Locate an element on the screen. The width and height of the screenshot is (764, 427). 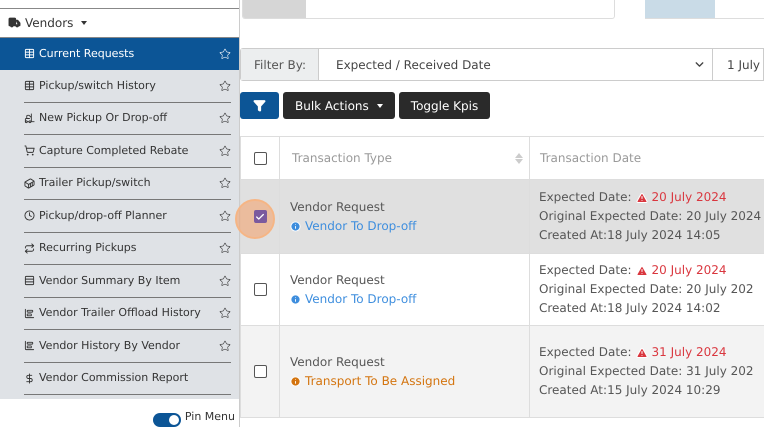
table-row: Vendor Request Transport To Be Assigned Expected Date: 31 July 2024 Original Expected Date: 31 July 202 Created At:15 July 2024 10:29 is located at coordinates (502, 372).